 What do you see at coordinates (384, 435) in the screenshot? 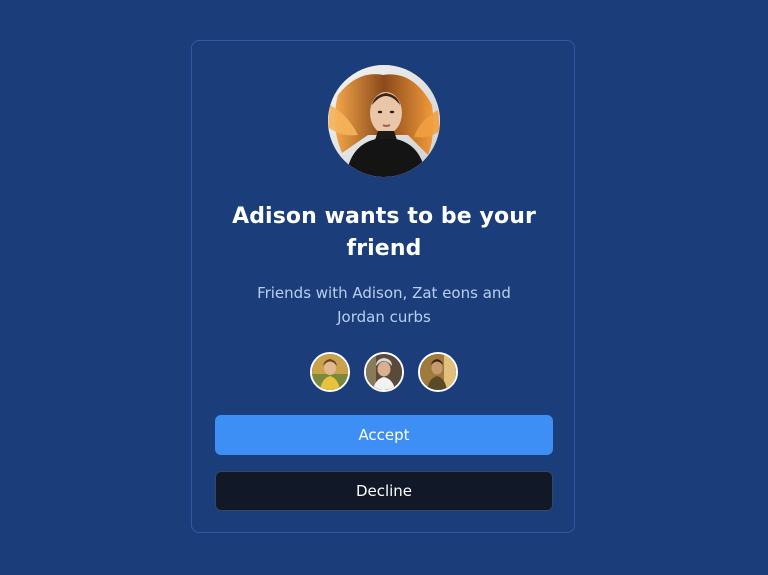
I see `accept-button: Accept` at bounding box center [384, 435].